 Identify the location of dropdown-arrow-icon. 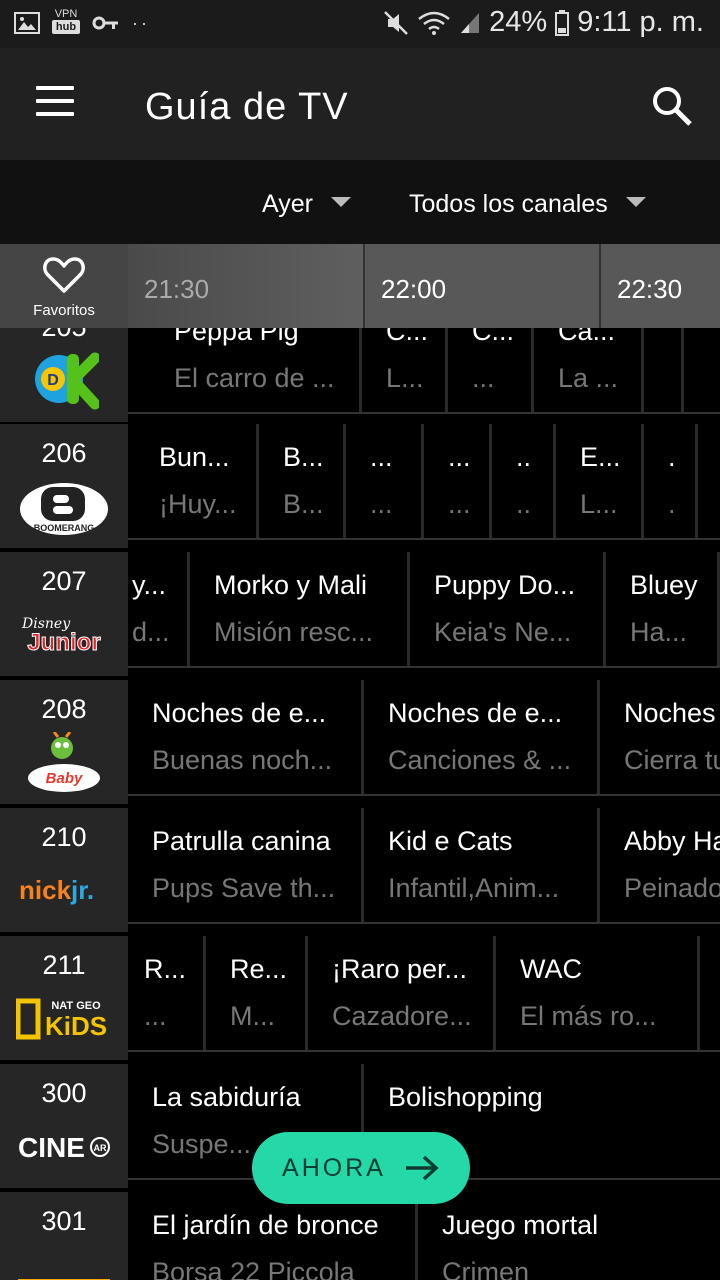
(340, 201).